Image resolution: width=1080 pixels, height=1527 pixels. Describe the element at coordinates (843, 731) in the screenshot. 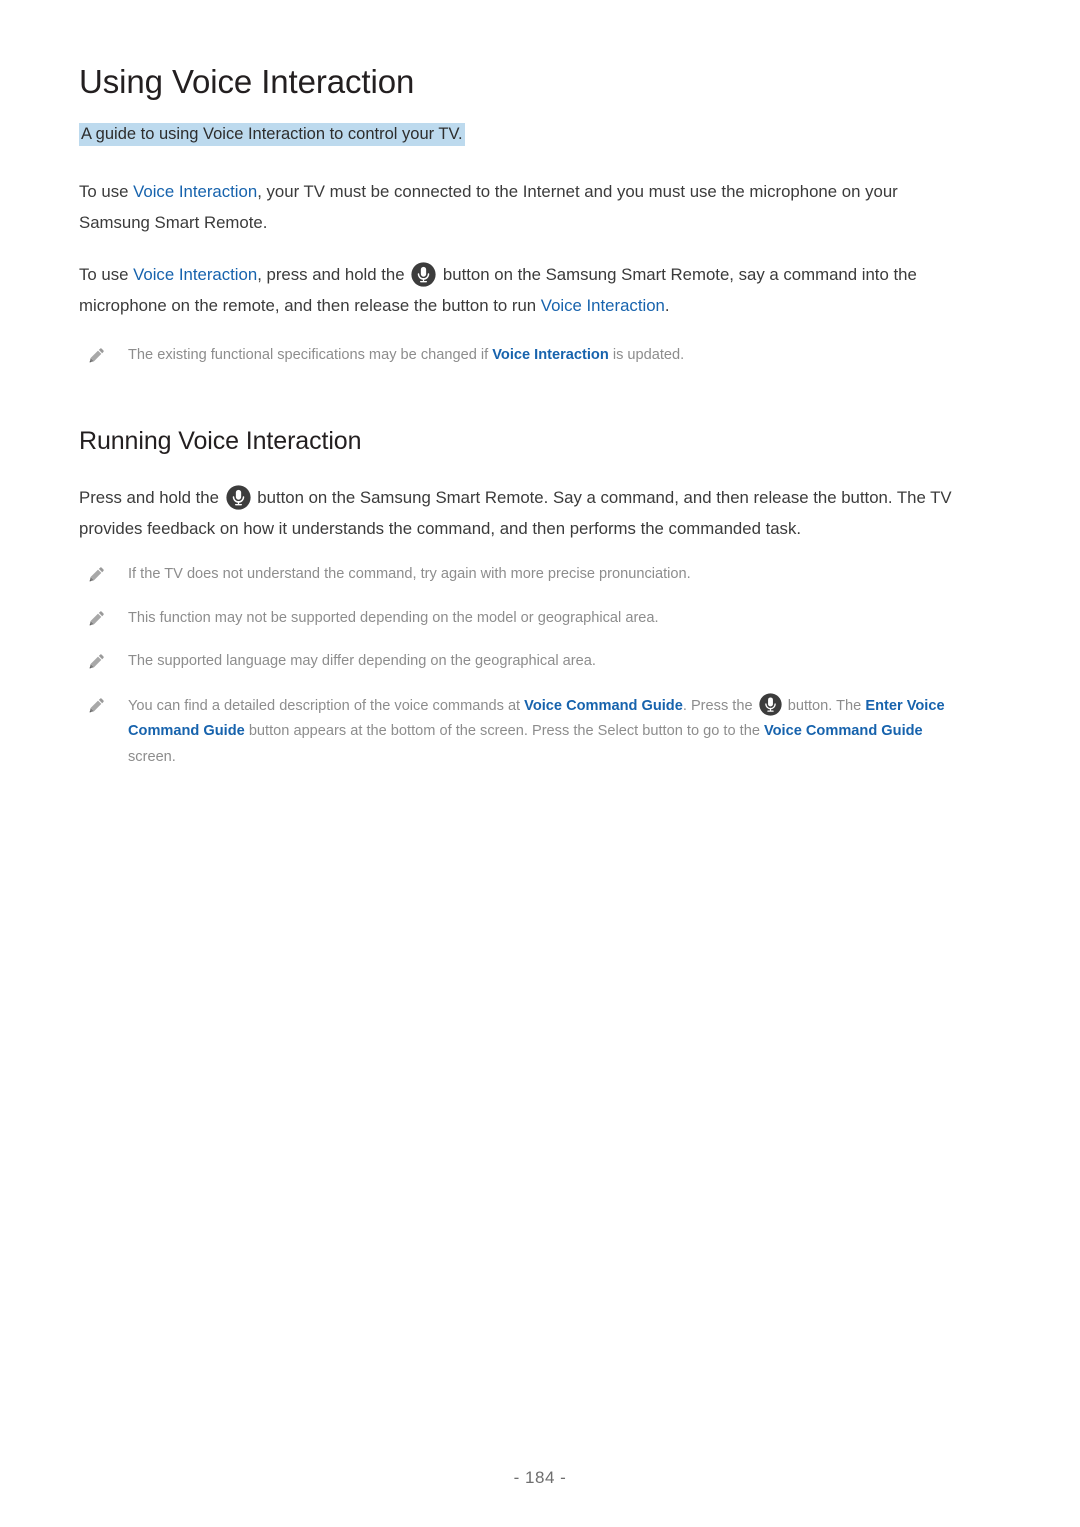

I see `voice-command-guide-link-2: Voice Command Guide` at that location.